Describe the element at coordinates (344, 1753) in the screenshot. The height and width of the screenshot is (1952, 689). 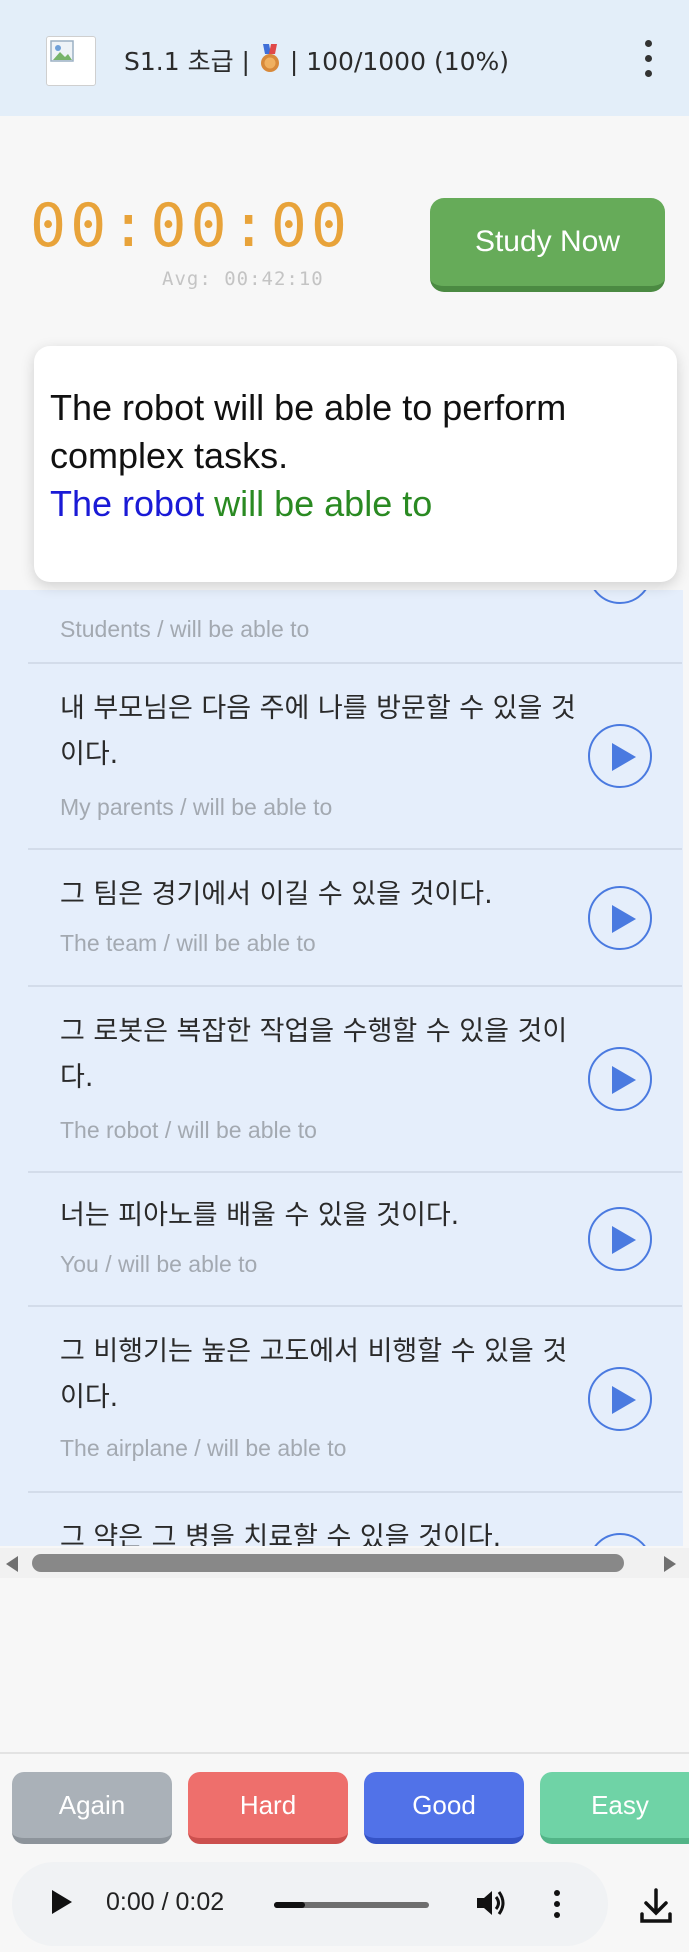
I see `divider` at that location.